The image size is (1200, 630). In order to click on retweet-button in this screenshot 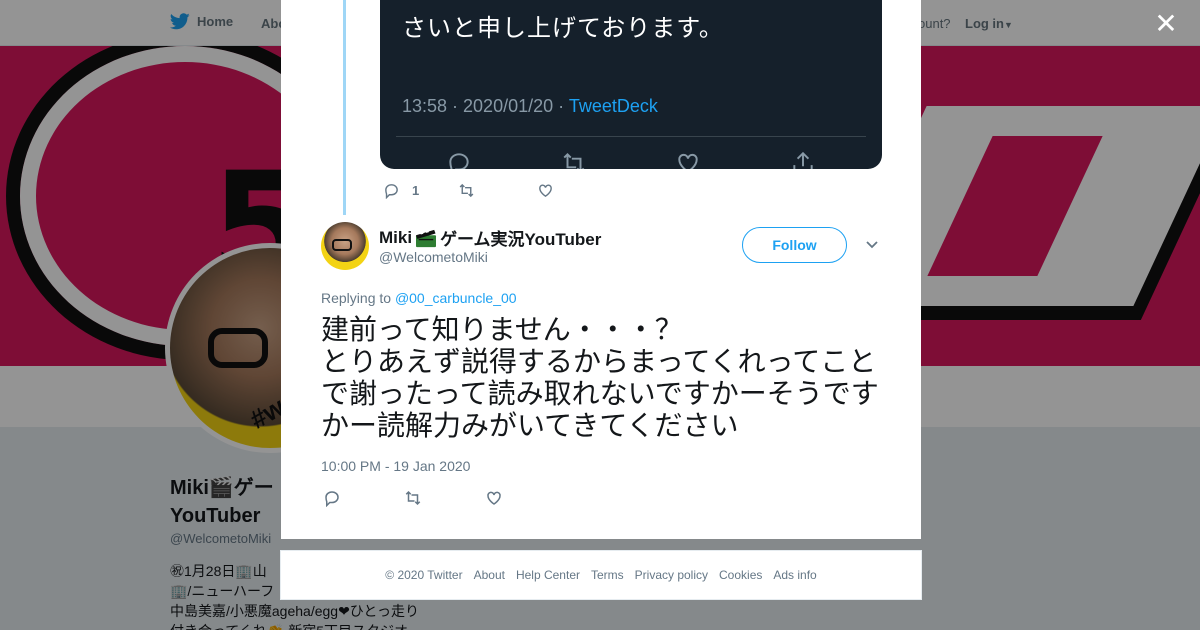, I will do `click(466, 190)`.